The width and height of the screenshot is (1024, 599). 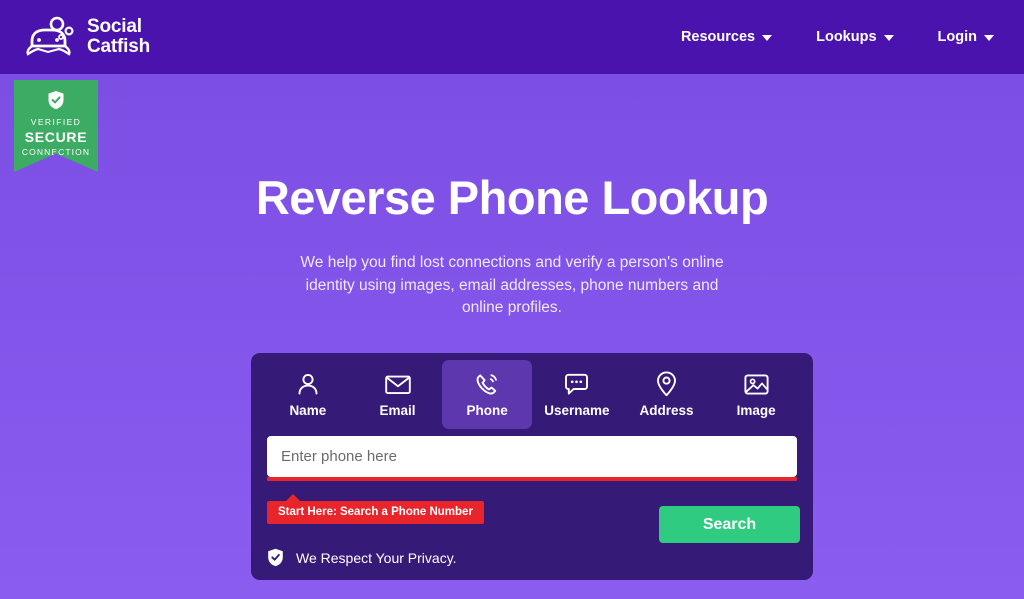 What do you see at coordinates (512, 197) in the screenshot?
I see `page-title: Reverse Phone Lookup` at bounding box center [512, 197].